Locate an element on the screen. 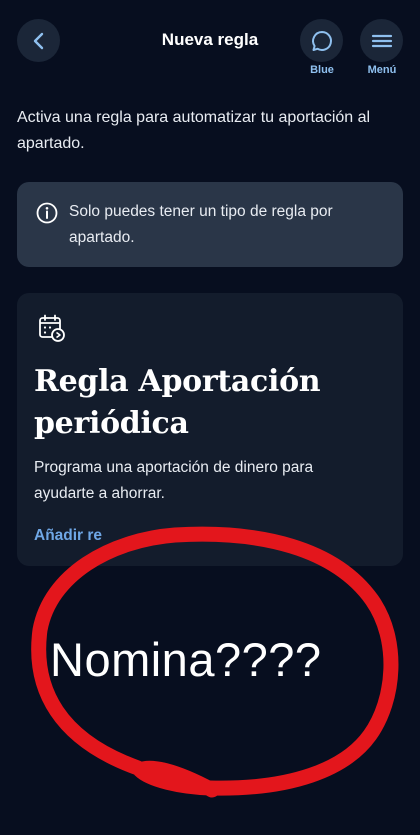 Image resolution: width=420 pixels, height=835 pixels. annotation-text: Nomina???? is located at coordinates (186, 659).